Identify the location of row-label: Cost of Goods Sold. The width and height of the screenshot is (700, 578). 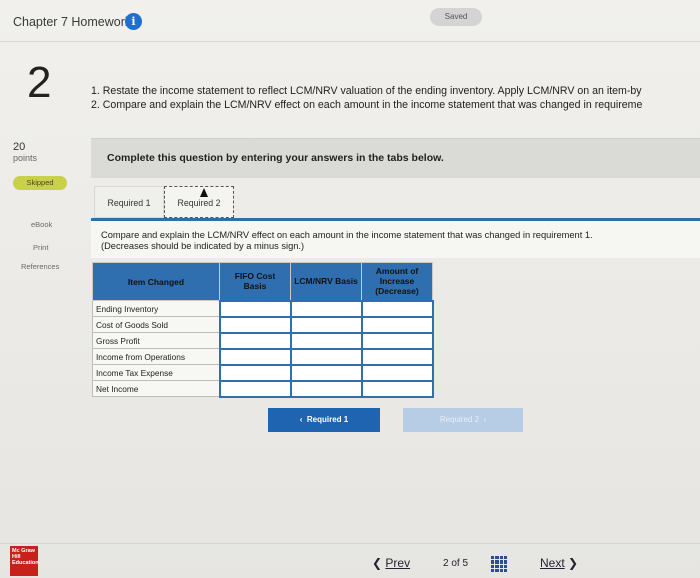
(156, 324).